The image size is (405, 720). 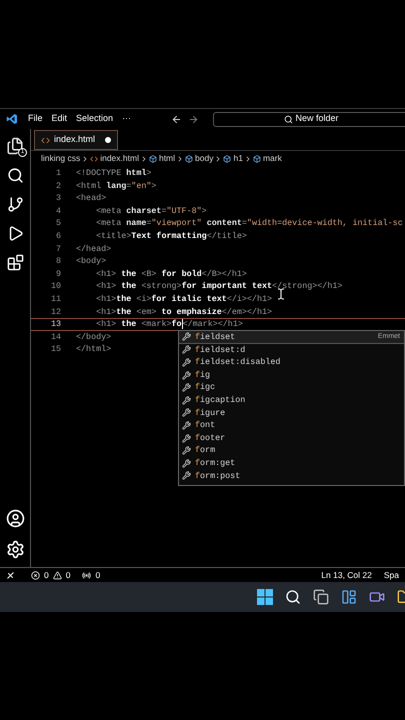 I want to click on line-number: 5, so click(x=57, y=223).